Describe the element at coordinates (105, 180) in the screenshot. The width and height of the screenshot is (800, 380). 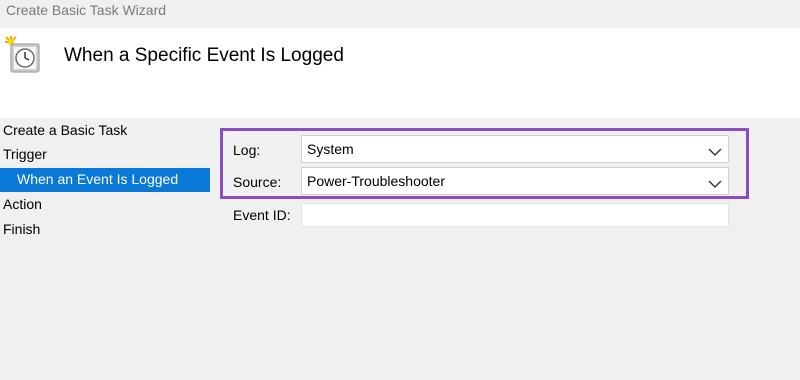
I see `step-when-event-logged: When an Event Is Logged` at that location.